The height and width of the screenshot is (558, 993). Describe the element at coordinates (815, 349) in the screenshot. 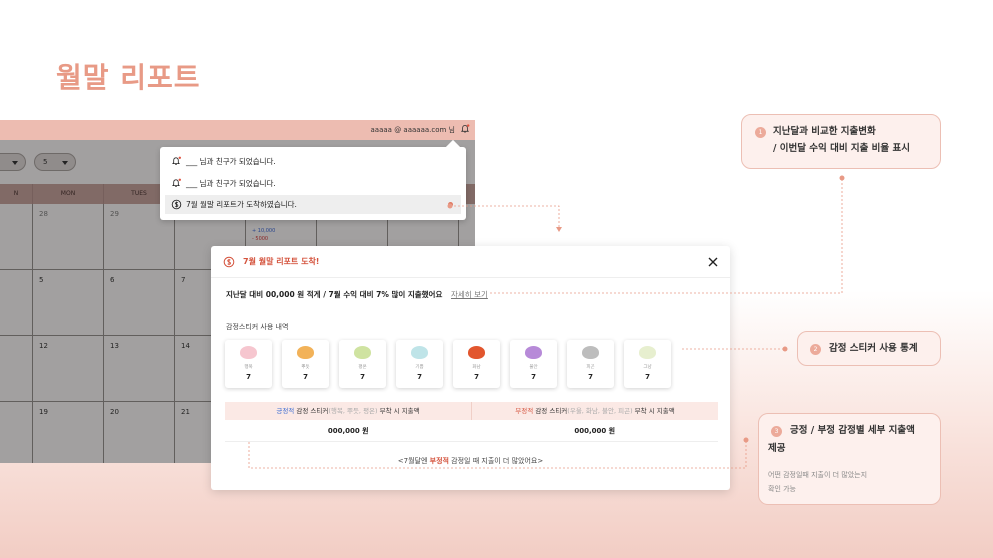

I see `callout-number: 2` at that location.